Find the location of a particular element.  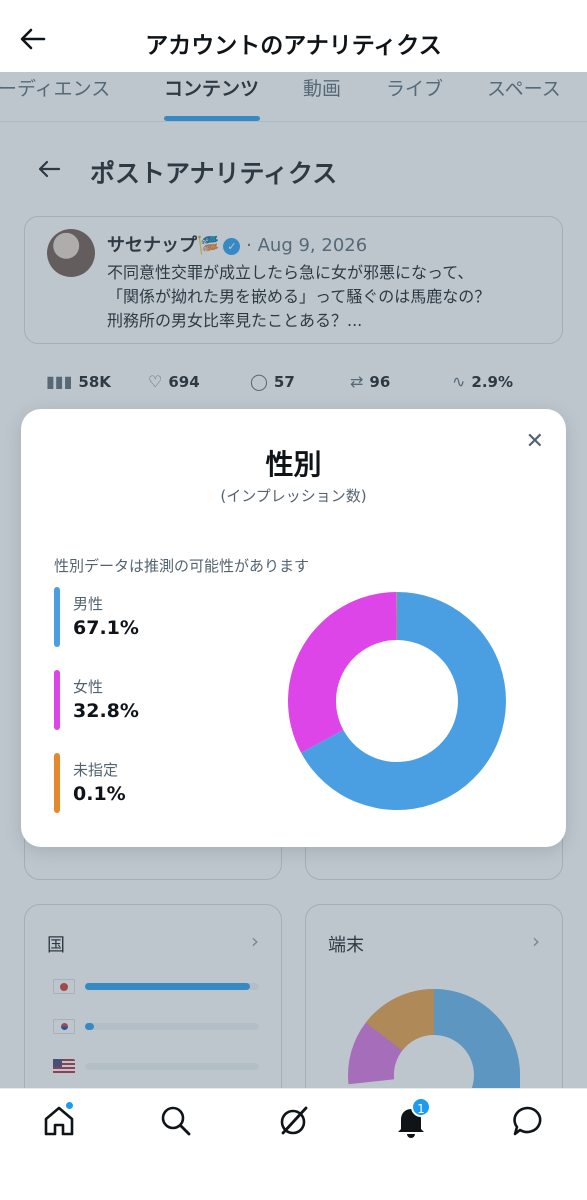

legend-value: 32.8% is located at coordinates (106, 711).